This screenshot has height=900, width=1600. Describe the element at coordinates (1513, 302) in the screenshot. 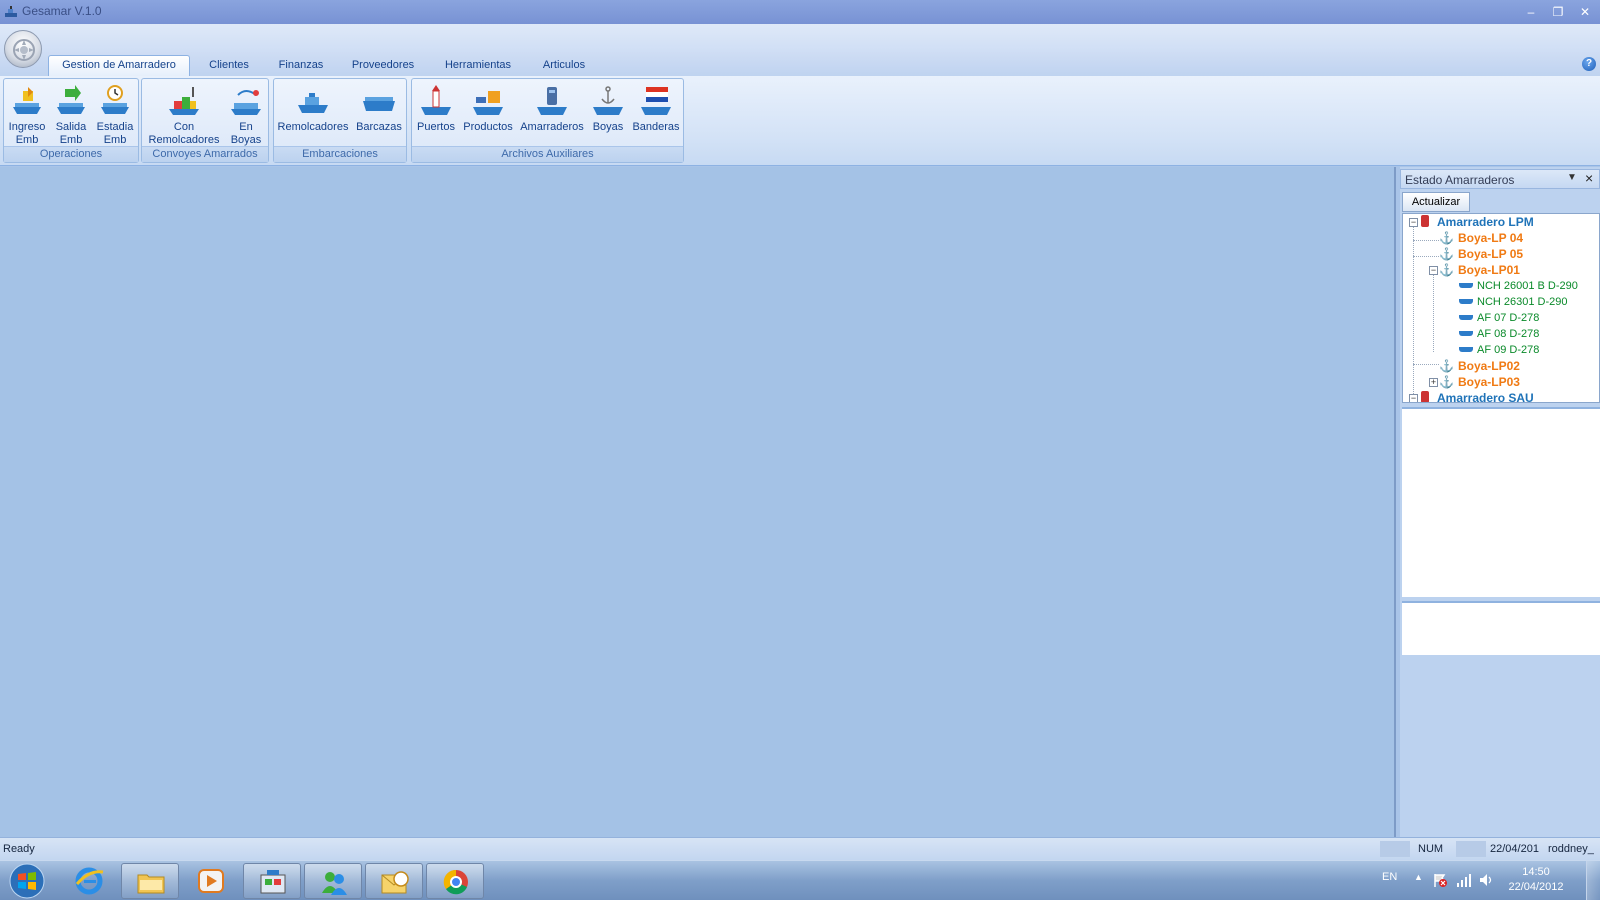

I see `tree-node-ship: NCH 26301 D-290` at that location.